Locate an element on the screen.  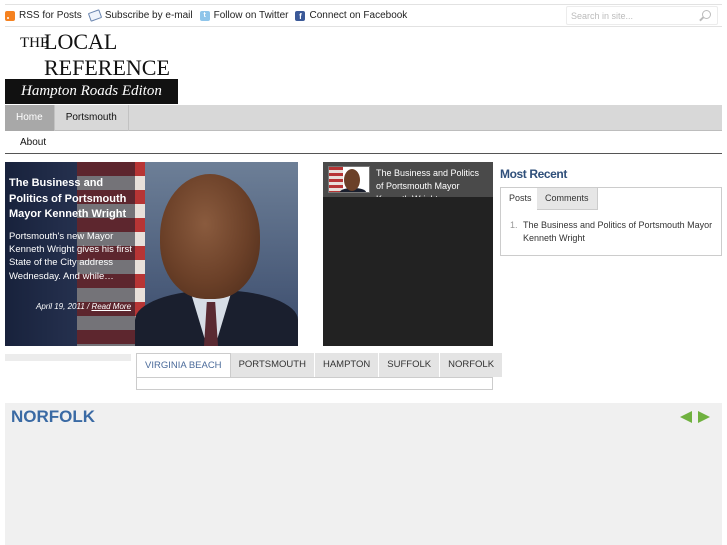
email-label: Subscribe by e-mail is located at coordinates (148, 15).